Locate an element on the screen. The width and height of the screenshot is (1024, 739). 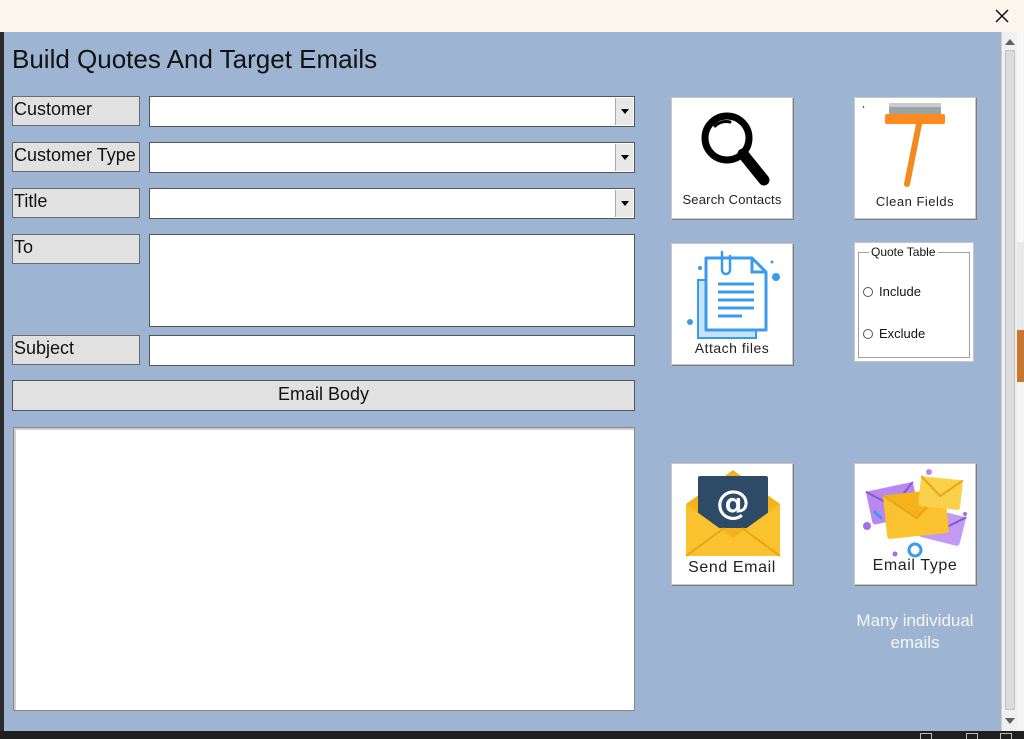
envelope-at-icon: @ is located at coordinates (733, 513).